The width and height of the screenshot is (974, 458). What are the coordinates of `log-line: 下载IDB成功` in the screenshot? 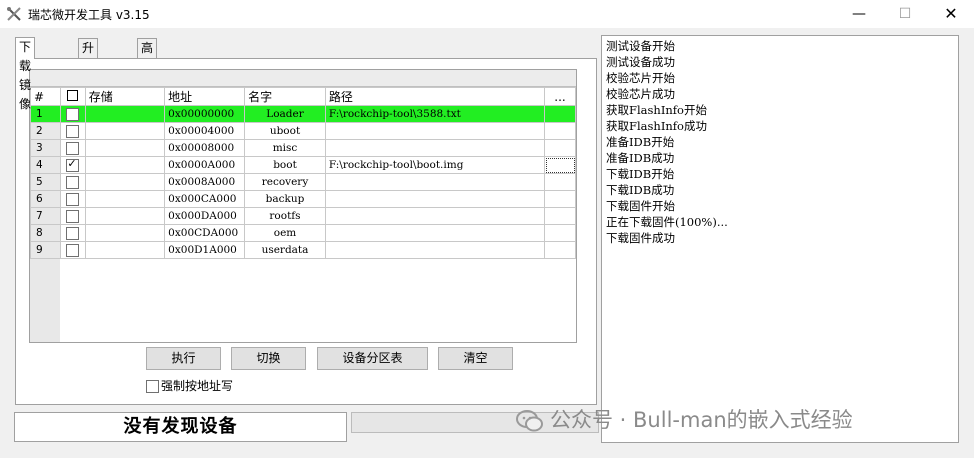 It's located at (640, 190).